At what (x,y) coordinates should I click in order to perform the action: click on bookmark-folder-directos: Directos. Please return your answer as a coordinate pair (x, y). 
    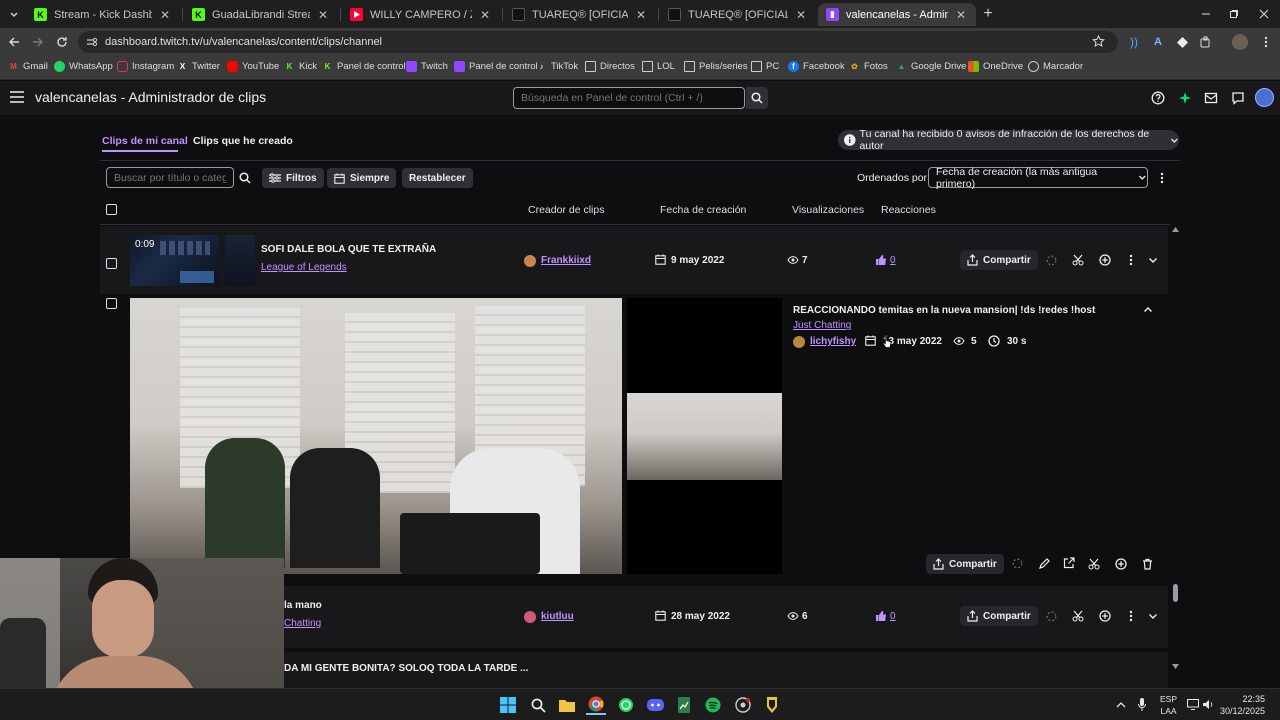
    Looking at the image, I should click on (610, 66).